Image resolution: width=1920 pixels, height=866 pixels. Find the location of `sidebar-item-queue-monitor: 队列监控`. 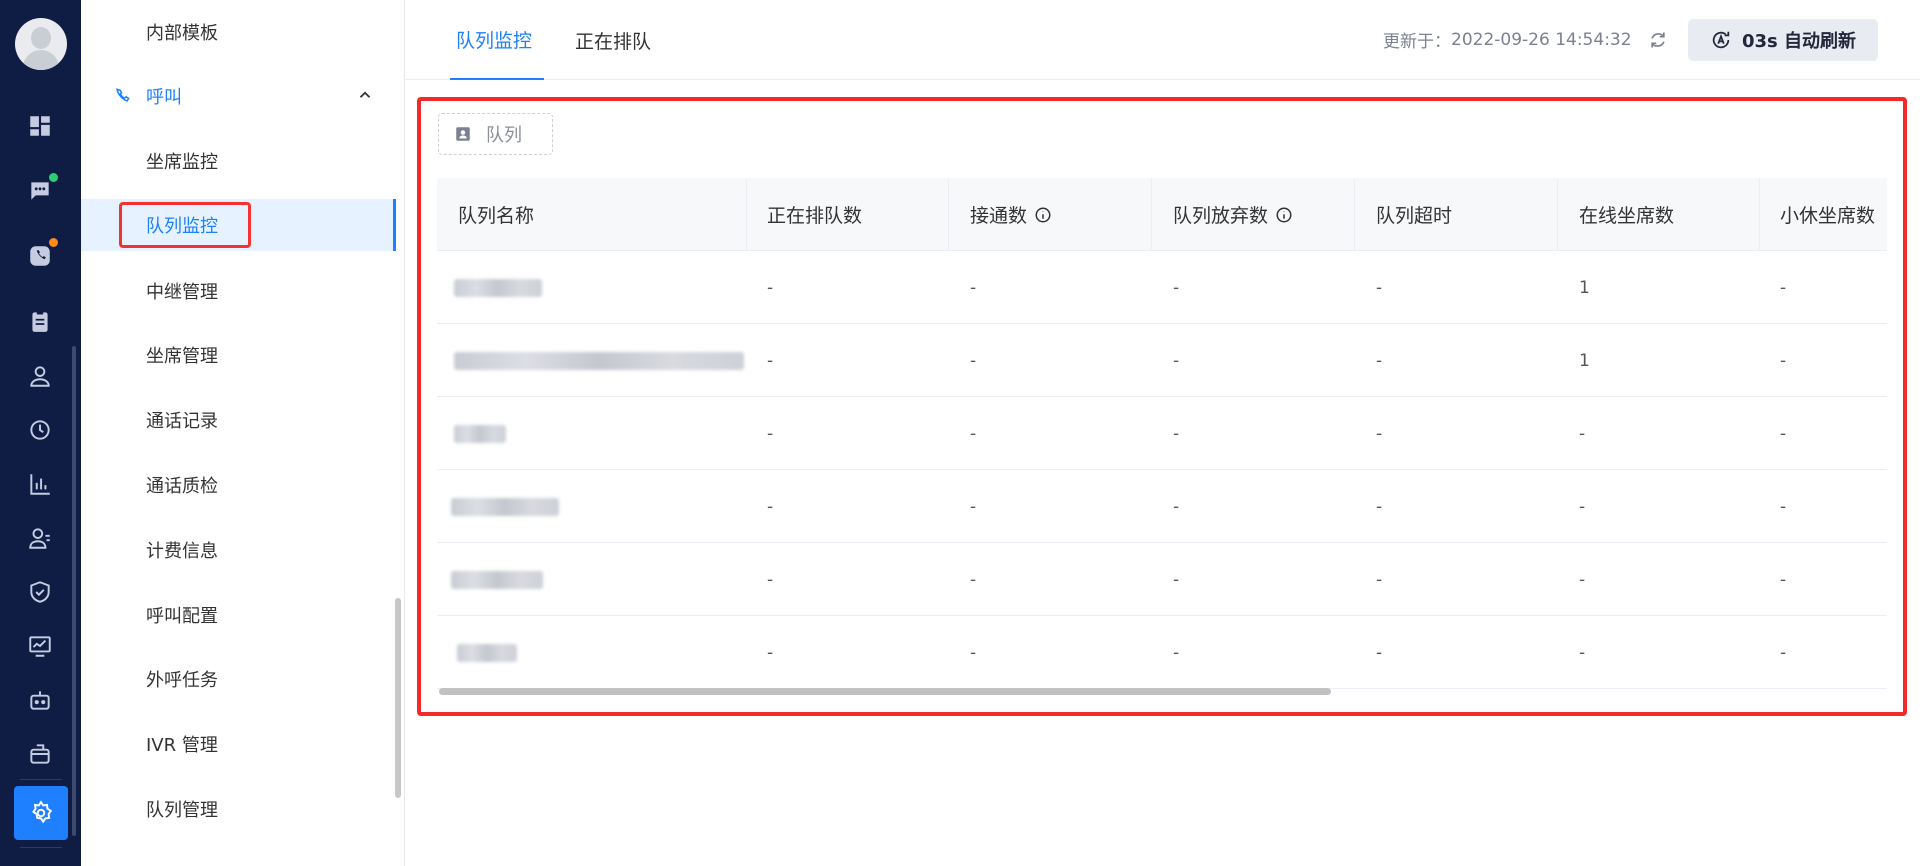

sidebar-item-queue-monitor: 队列监控 is located at coordinates (238, 225).